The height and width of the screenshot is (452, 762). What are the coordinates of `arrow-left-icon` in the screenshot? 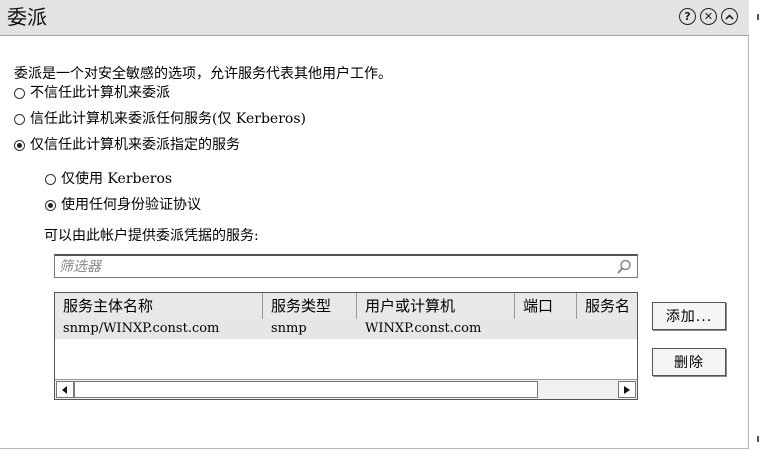 It's located at (64, 389).